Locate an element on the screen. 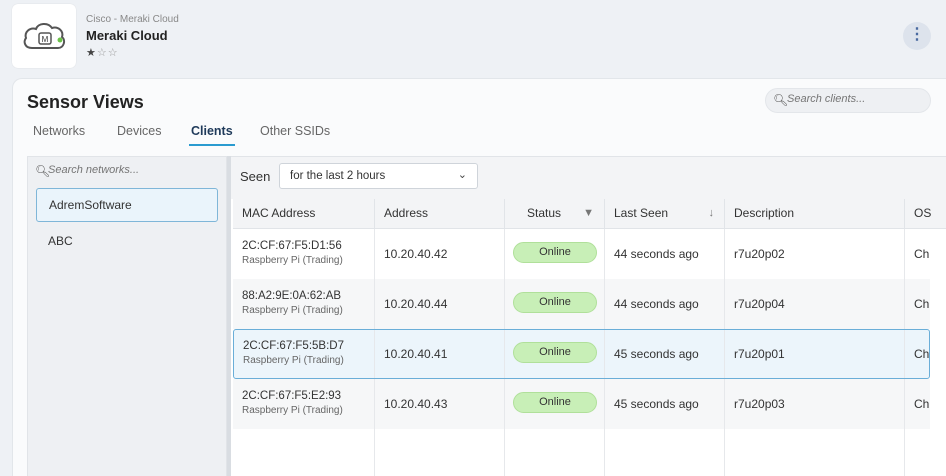 This screenshot has width=946, height=476. mac-cell: 88:A2:9E:0A:62:AB Raspberry Pi (Trading) is located at coordinates (304, 304).